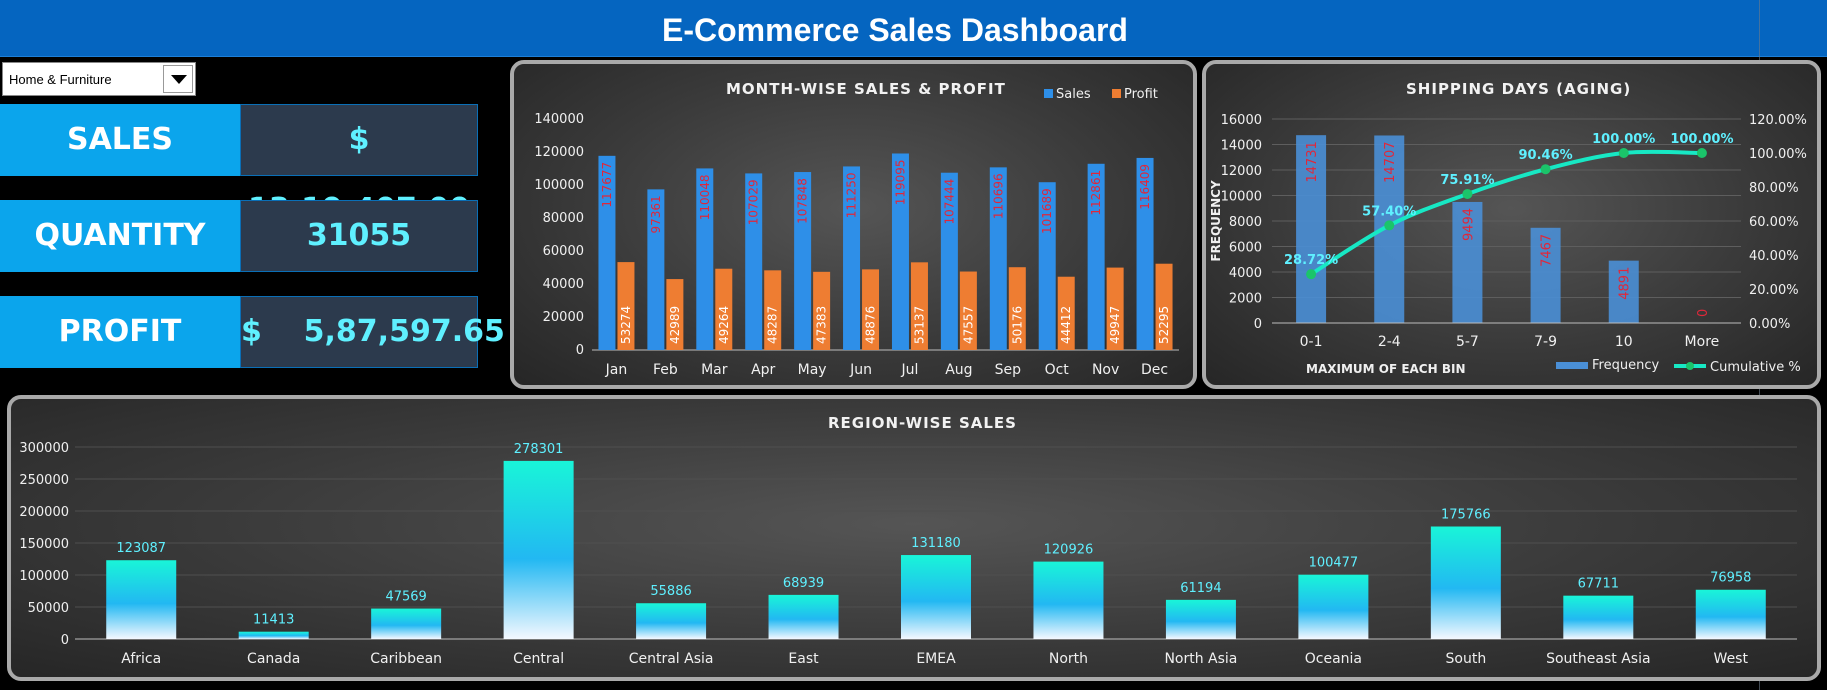 The width and height of the screenshot is (1827, 690). I want to click on region-data-label: 175766, so click(1466, 515).